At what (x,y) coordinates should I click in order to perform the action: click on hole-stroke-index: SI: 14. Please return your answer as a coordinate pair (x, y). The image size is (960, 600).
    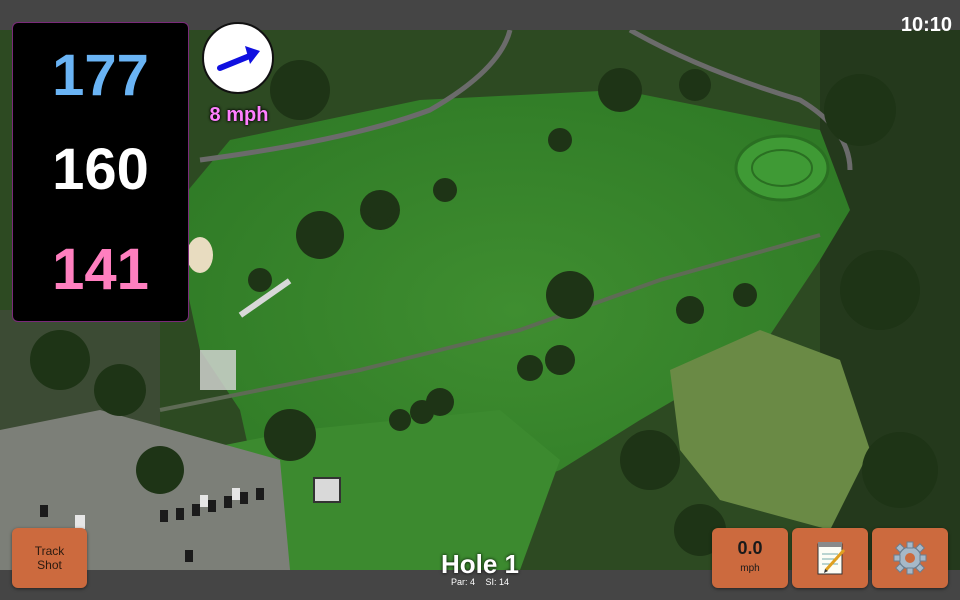
    Looking at the image, I should click on (497, 582).